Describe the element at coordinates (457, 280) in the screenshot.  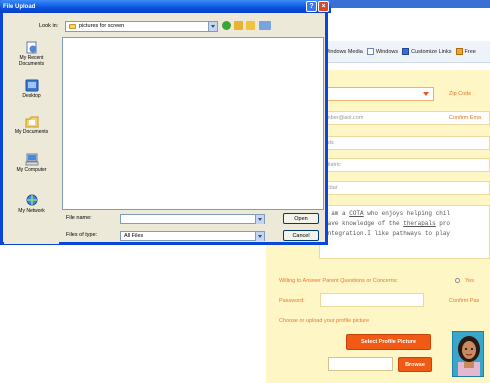
I see `yes-radio` at that location.